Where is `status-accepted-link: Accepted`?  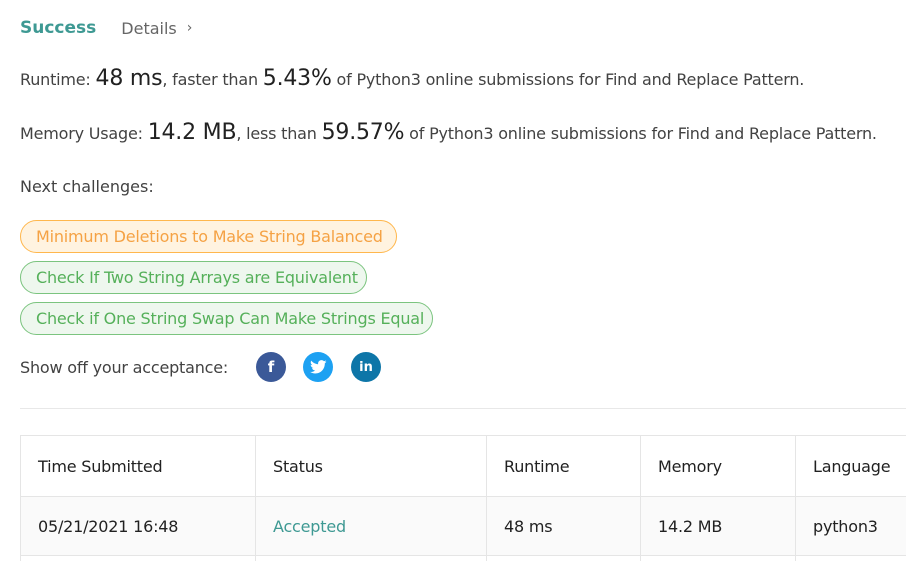
status-accepted-link: Accepted is located at coordinates (309, 526).